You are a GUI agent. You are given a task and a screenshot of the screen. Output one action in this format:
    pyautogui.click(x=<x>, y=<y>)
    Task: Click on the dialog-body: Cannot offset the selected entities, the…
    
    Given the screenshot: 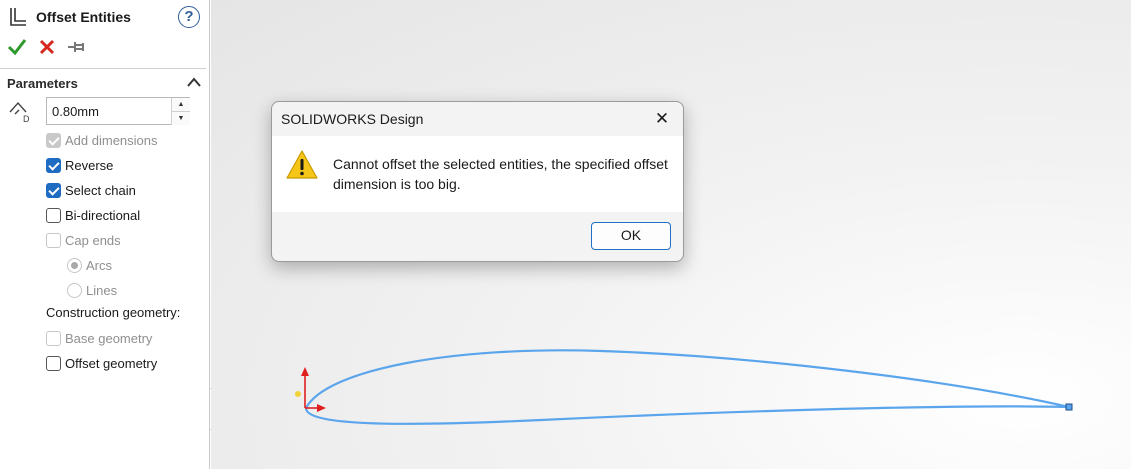 What is the action you would take?
    pyautogui.click(x=477, y=174)
    